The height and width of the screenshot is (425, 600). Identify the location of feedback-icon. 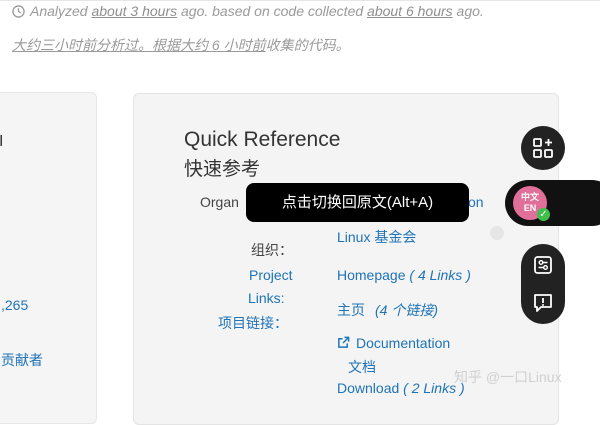
(543, 303).